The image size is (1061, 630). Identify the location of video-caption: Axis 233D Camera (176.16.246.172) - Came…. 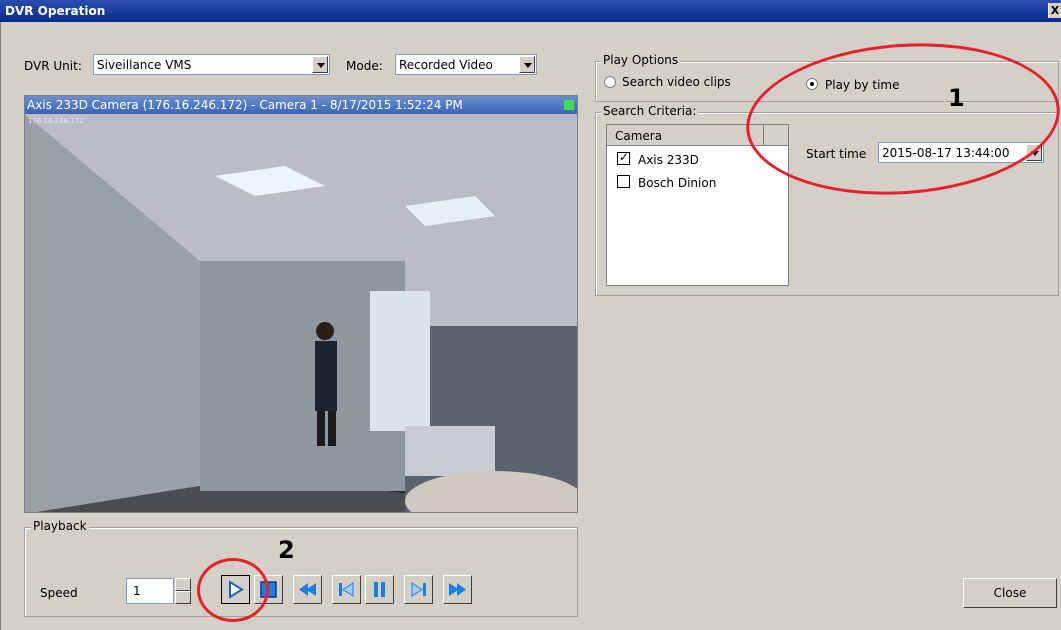
(245, 105).